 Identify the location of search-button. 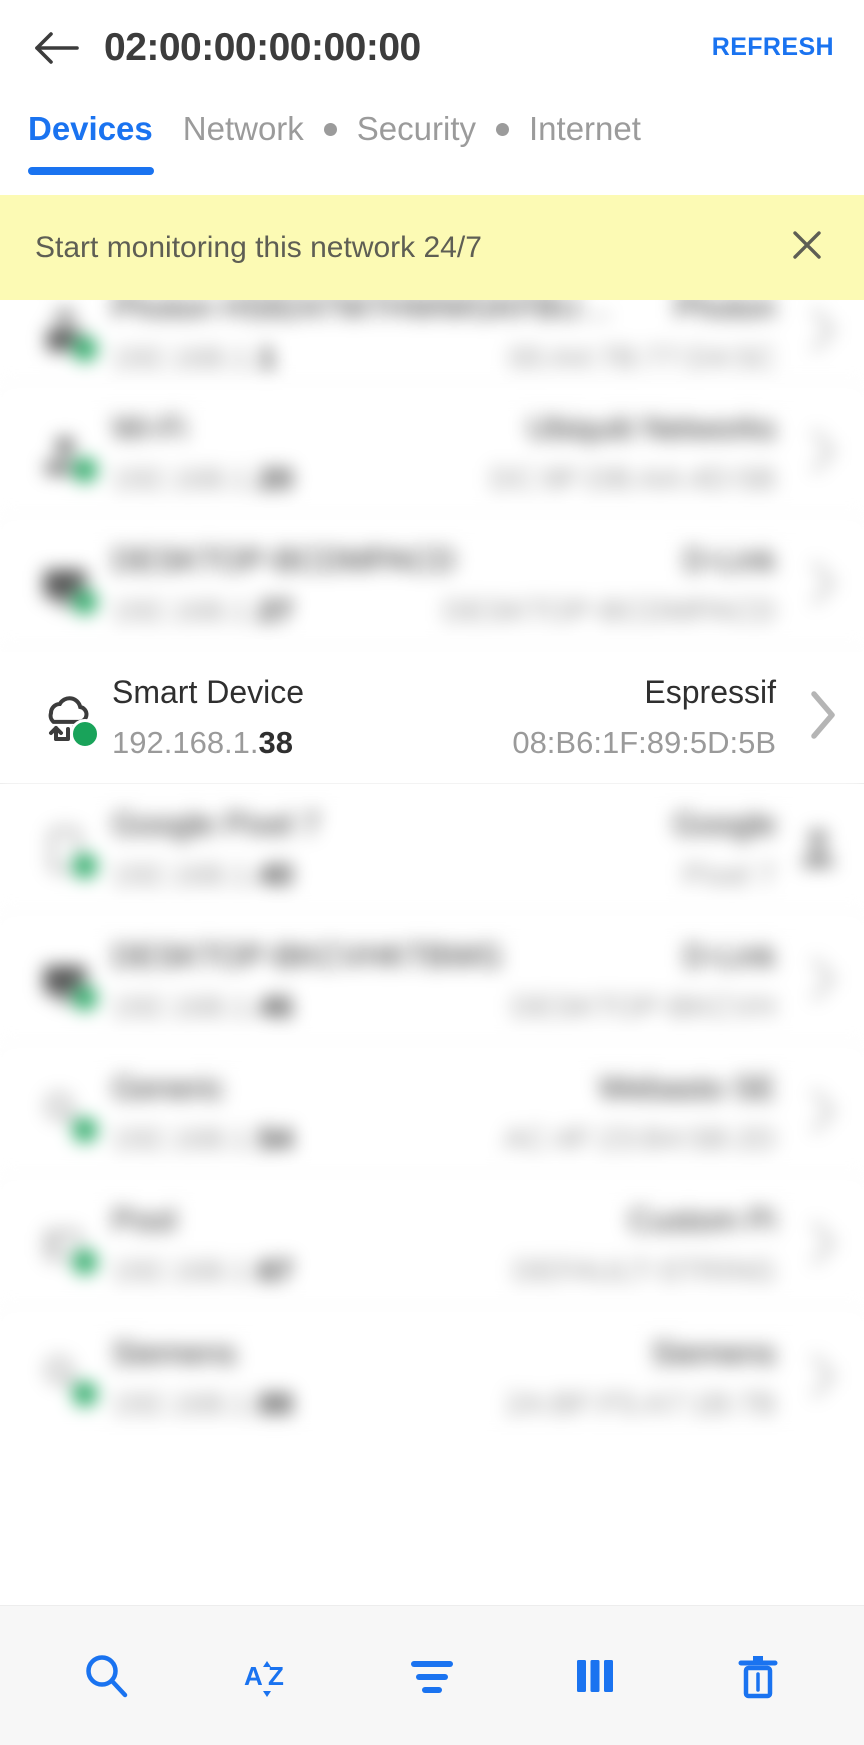
(106, 1676).